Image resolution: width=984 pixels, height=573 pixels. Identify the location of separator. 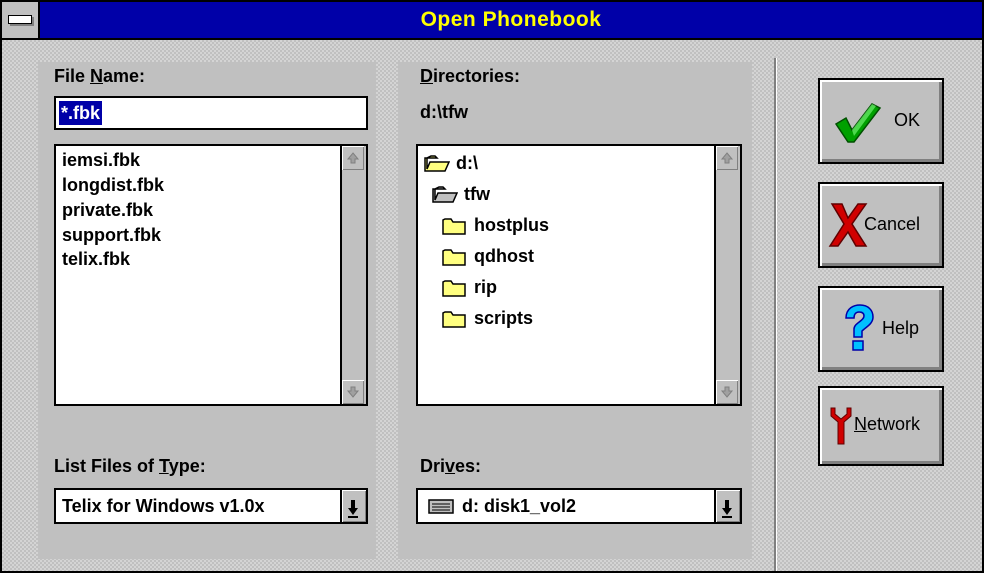
(775, 314).